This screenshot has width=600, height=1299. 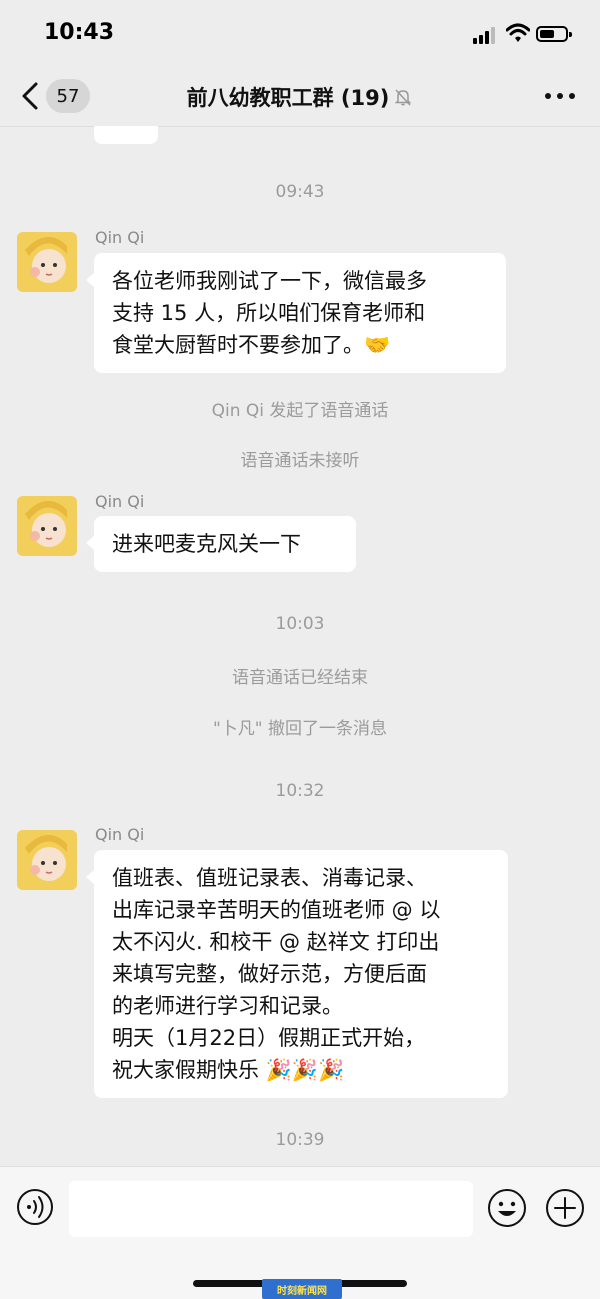 What do you see at coordinates (276, 942) in the screenshot?
I see `message-line: 太不闪火. 和校干 @ 赵祥文 打印出` at bounding box center [276, 942].